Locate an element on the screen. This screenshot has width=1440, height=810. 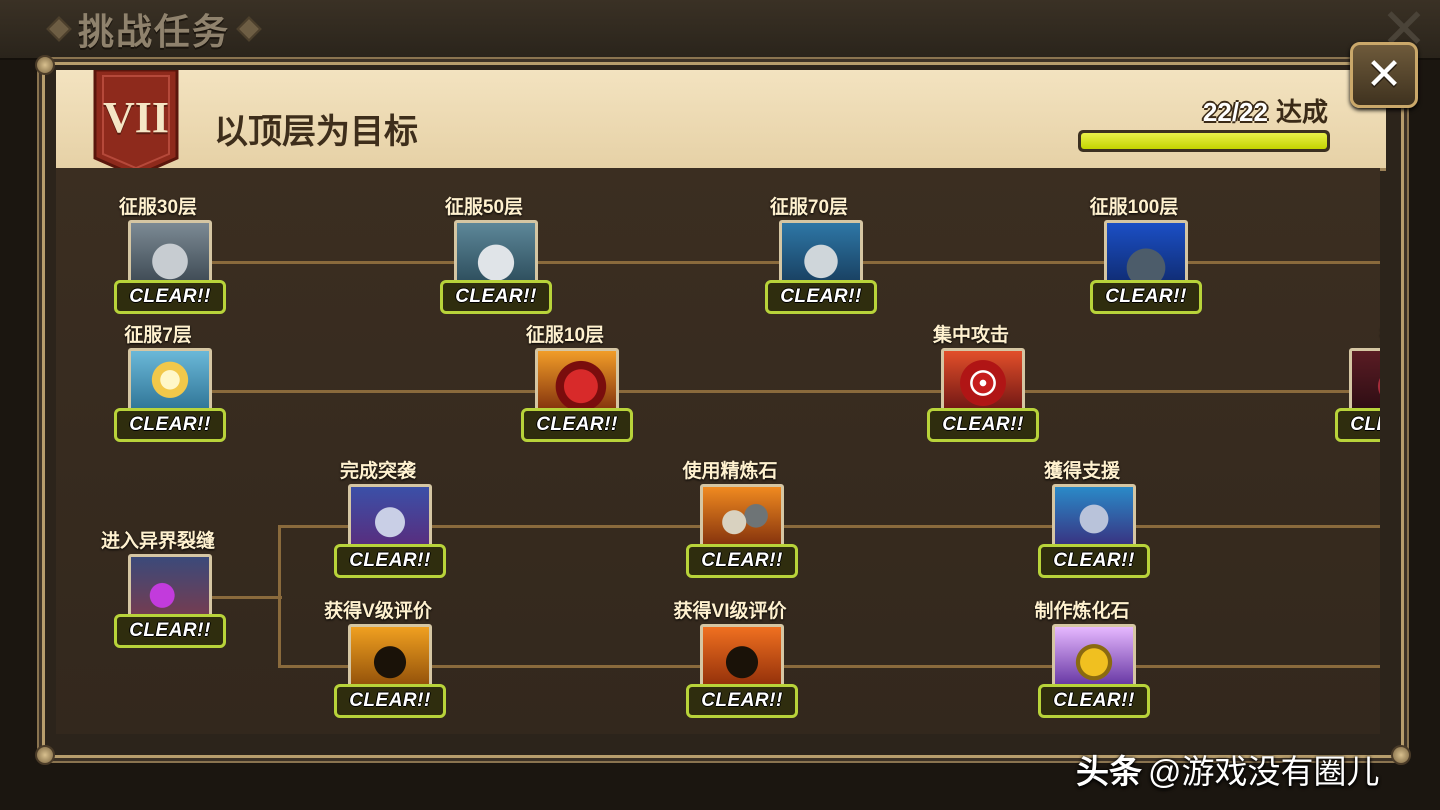
mission-label: 征服30层 is located at coordinates (158, 207).